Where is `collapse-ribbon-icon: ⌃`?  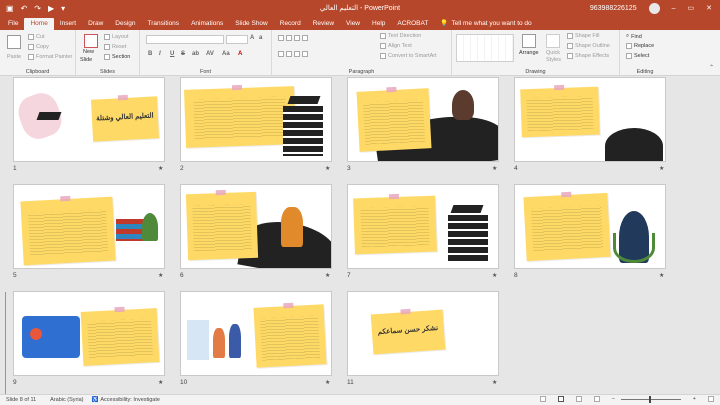
collapse-ribbon-icon: ⌃ is located at coordinates (711, 67).